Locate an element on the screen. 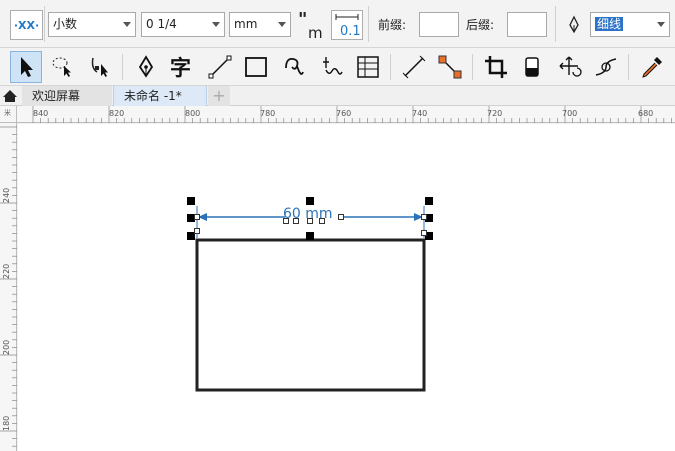 The image size is (675, 451). vertical-ruler: 240 220 200 180 is located at coordinates (8, 287).